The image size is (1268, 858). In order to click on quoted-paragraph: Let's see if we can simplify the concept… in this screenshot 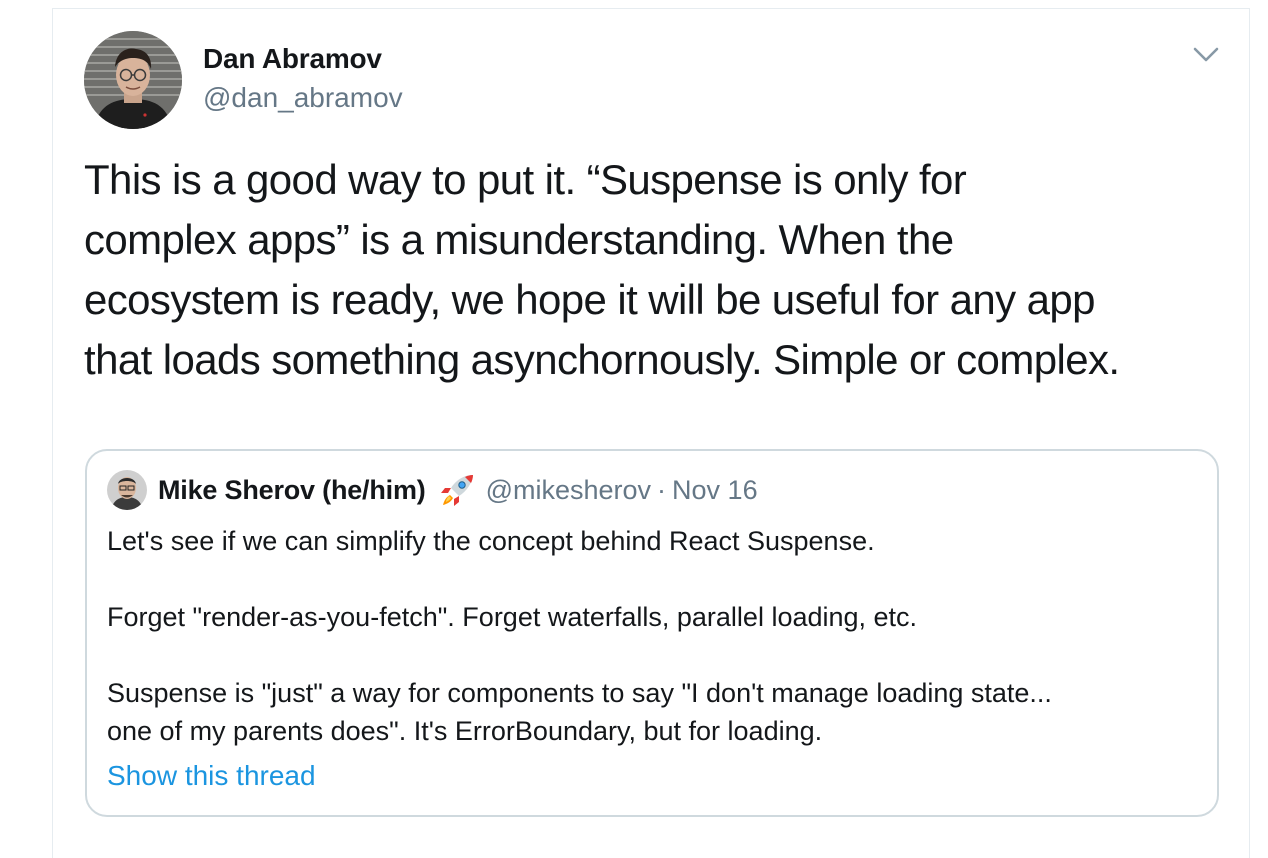, I will do `click(491, 541)`.